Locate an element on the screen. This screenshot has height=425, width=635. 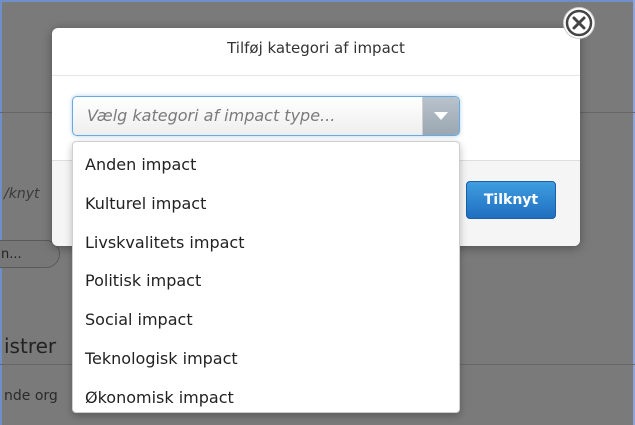
chevron-down-icon is located at coordinates (441, 116).